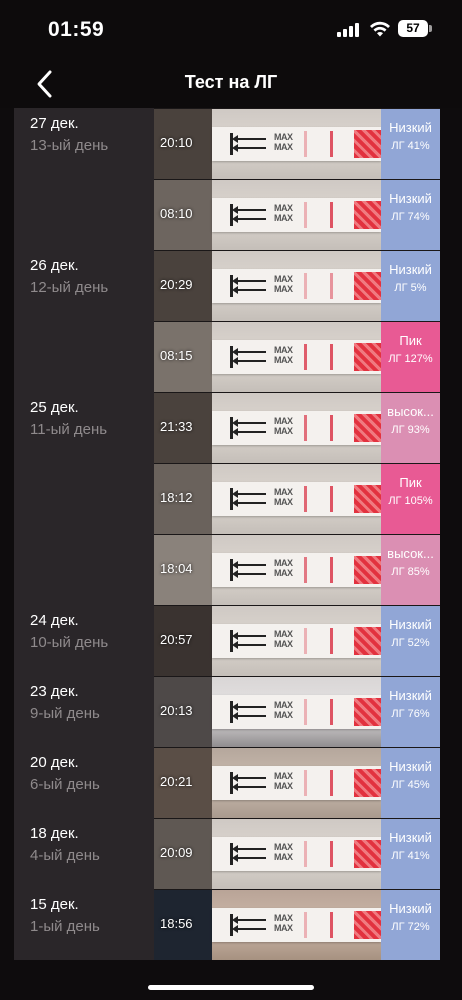 This screenshot has width=462, height=1000. What do you see at coordinates (231, 987) in the screenshot?
I see `home-indicator` at bounding box center [231, 987].